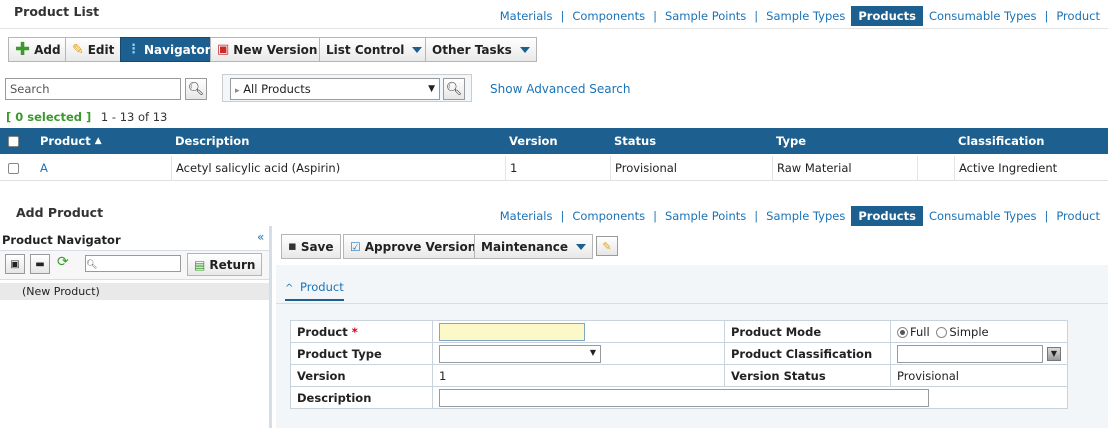 The height and width of the screenshot is (428, 1108). Describe the element at coordinates (317, 246) in the screenshot. I see `save-label: Save` at that location.